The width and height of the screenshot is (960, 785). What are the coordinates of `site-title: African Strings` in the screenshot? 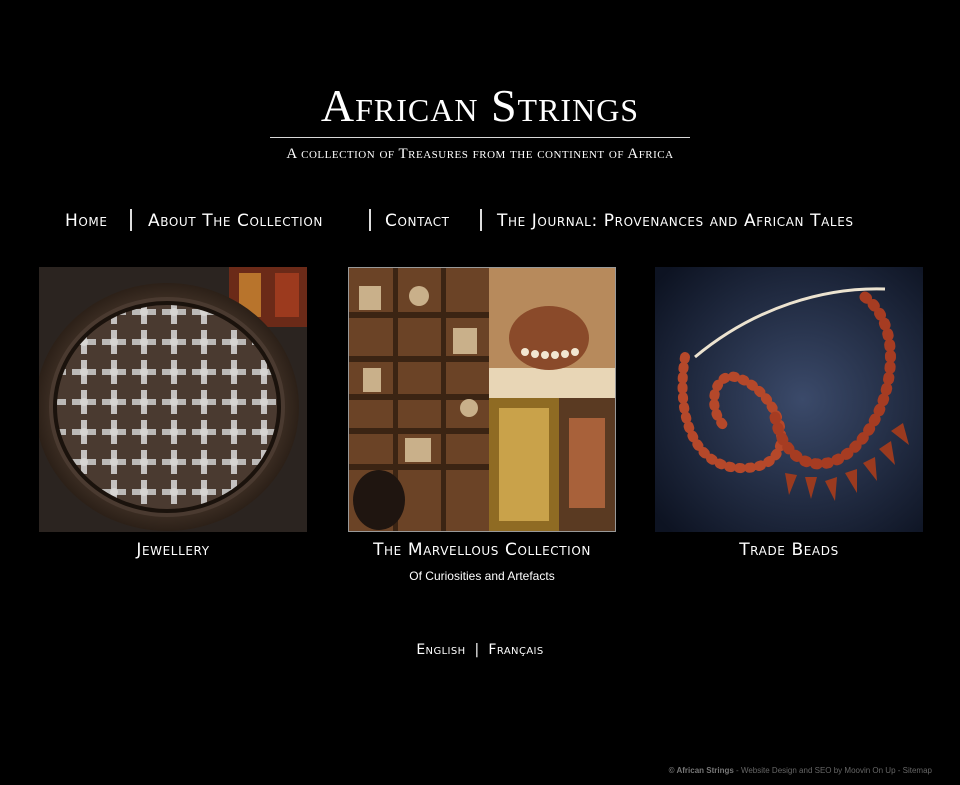 It's located at (480, 106).